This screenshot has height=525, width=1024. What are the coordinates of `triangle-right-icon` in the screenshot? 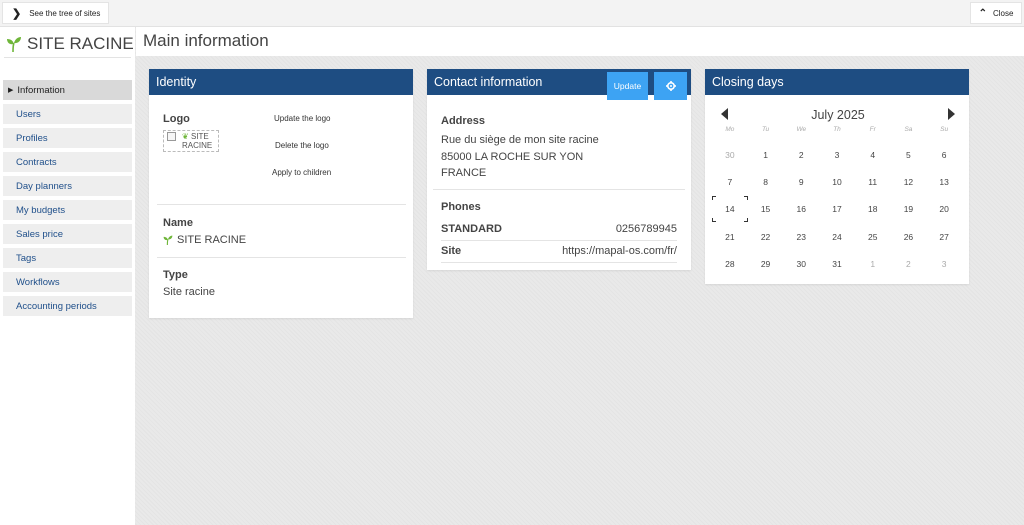 It's located at (951, 114).